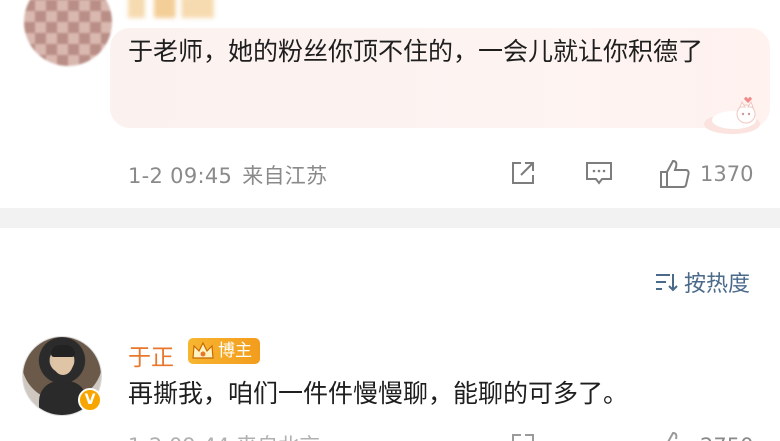 This screenshot has width=780, height=441. Describe the element at coordinates (716, 284) in the screenshot. I see `sort-label: 按热度` at that location.